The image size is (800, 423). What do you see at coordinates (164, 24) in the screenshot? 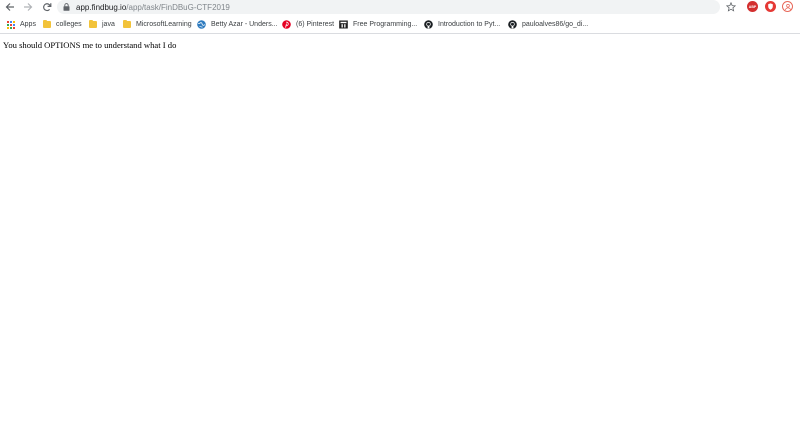
I see `bookmark-label: MicrosoftLearning` at bounding box center [164, 24].